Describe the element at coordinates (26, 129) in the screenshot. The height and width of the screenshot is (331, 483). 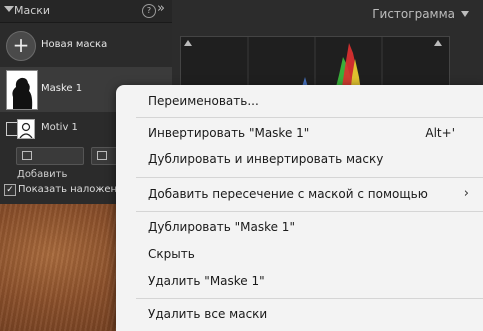
I see `component-thumbnail` at that location.